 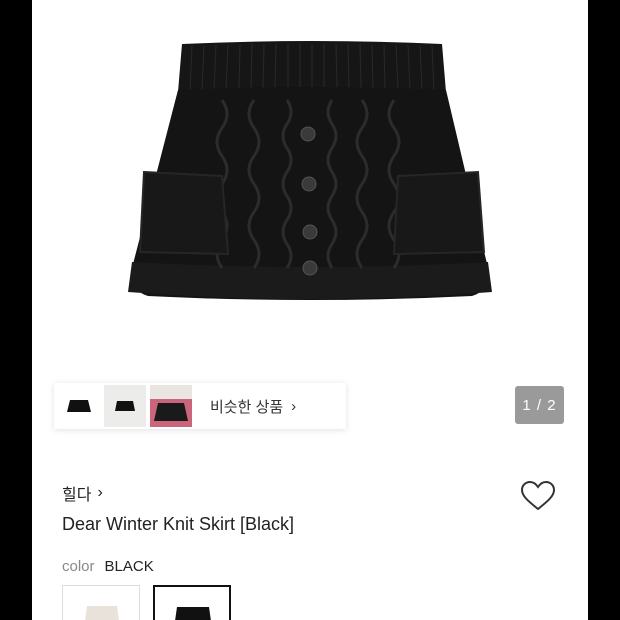 I want to click on similar-products-label: 비슷한 상품 ›, so click(x=253, y=406).